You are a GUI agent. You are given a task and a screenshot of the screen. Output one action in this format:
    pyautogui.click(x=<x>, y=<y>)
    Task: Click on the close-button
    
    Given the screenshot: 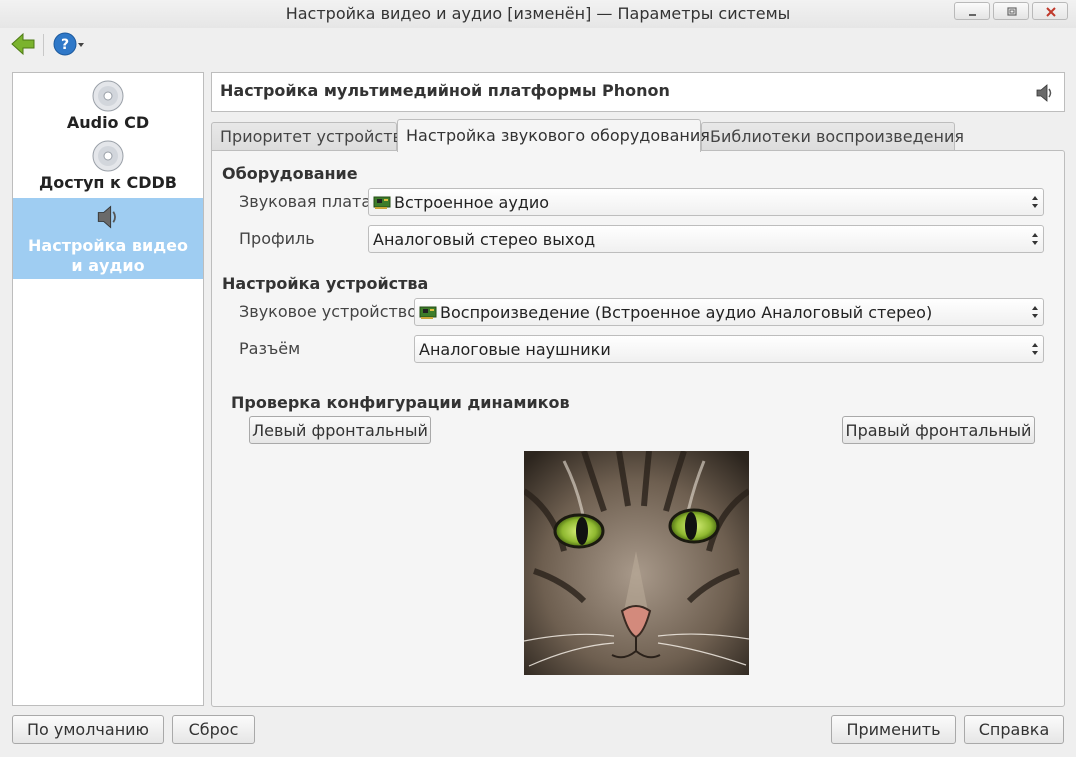 What is the action you would take?
    pyautogui.click(x=1050, y=11)
    